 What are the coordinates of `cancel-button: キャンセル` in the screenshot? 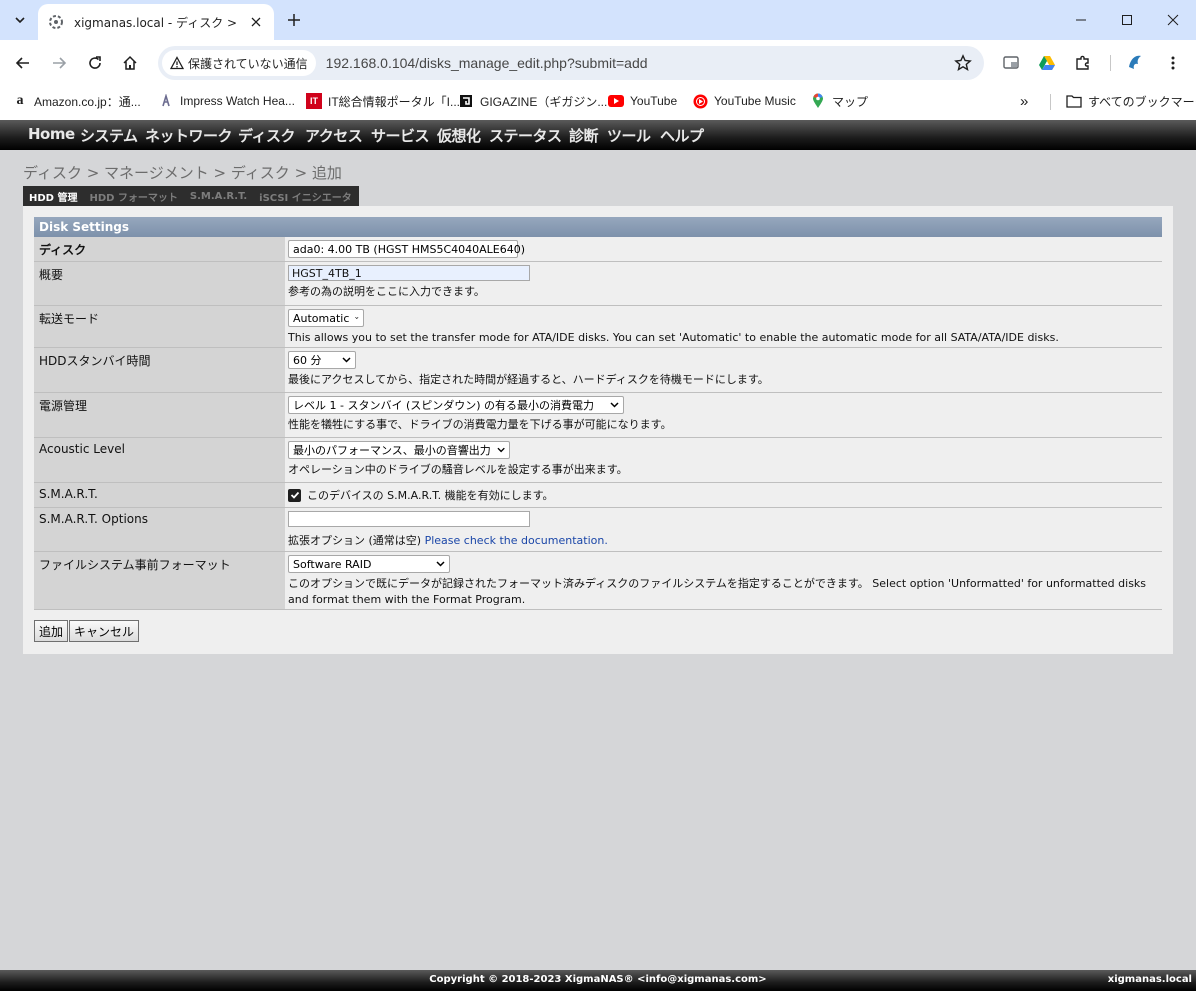 It's located at (104, 631).